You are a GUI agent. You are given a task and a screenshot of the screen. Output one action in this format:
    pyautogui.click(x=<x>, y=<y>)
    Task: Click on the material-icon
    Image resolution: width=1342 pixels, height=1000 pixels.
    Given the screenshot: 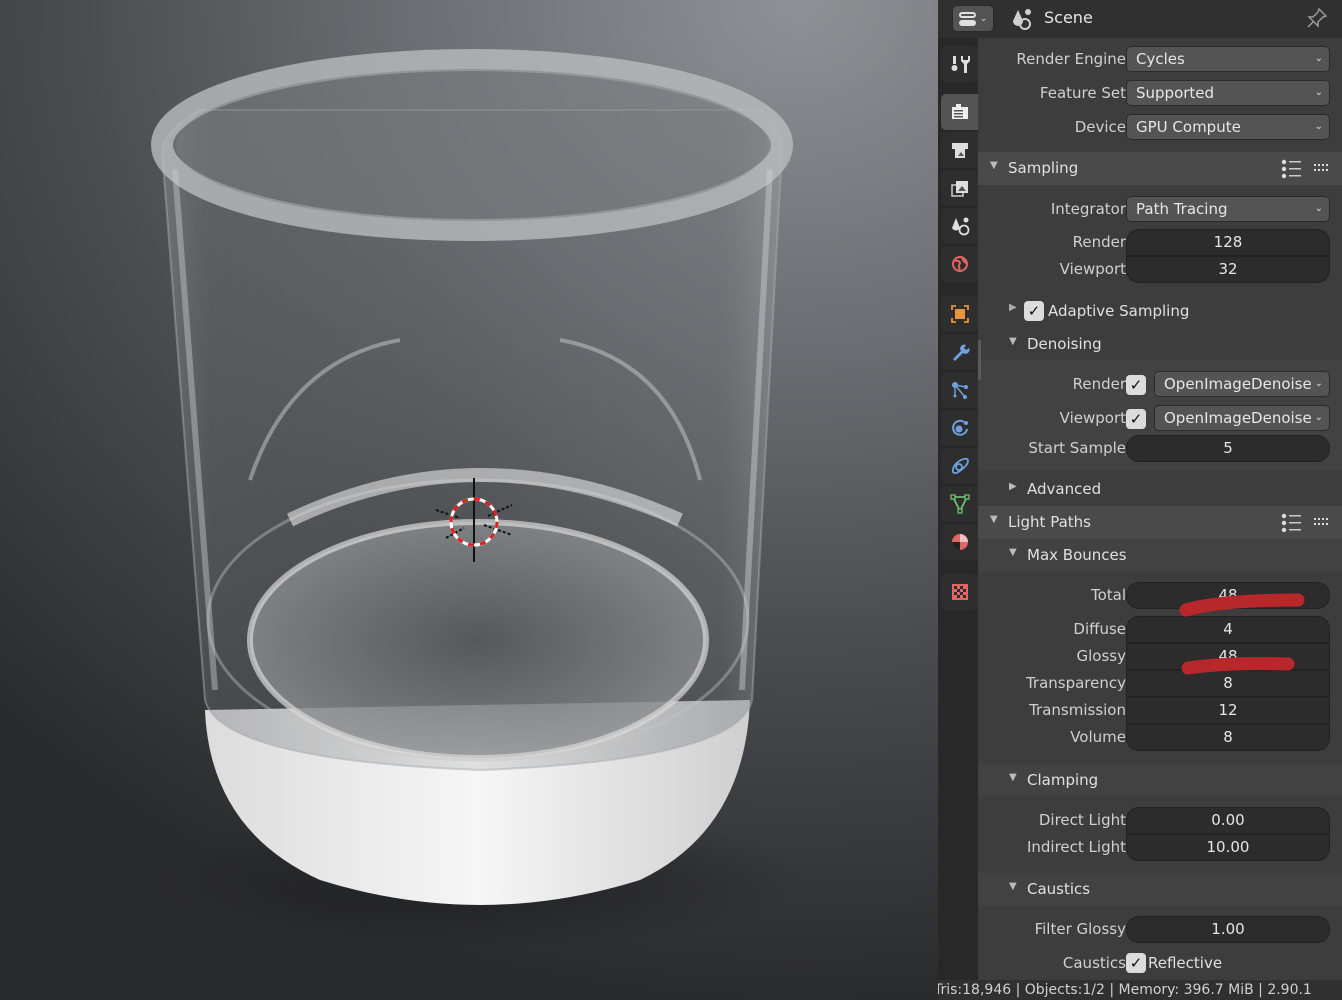 What is the action you would take?
    pyautogui.click(x=959, y=542)
    